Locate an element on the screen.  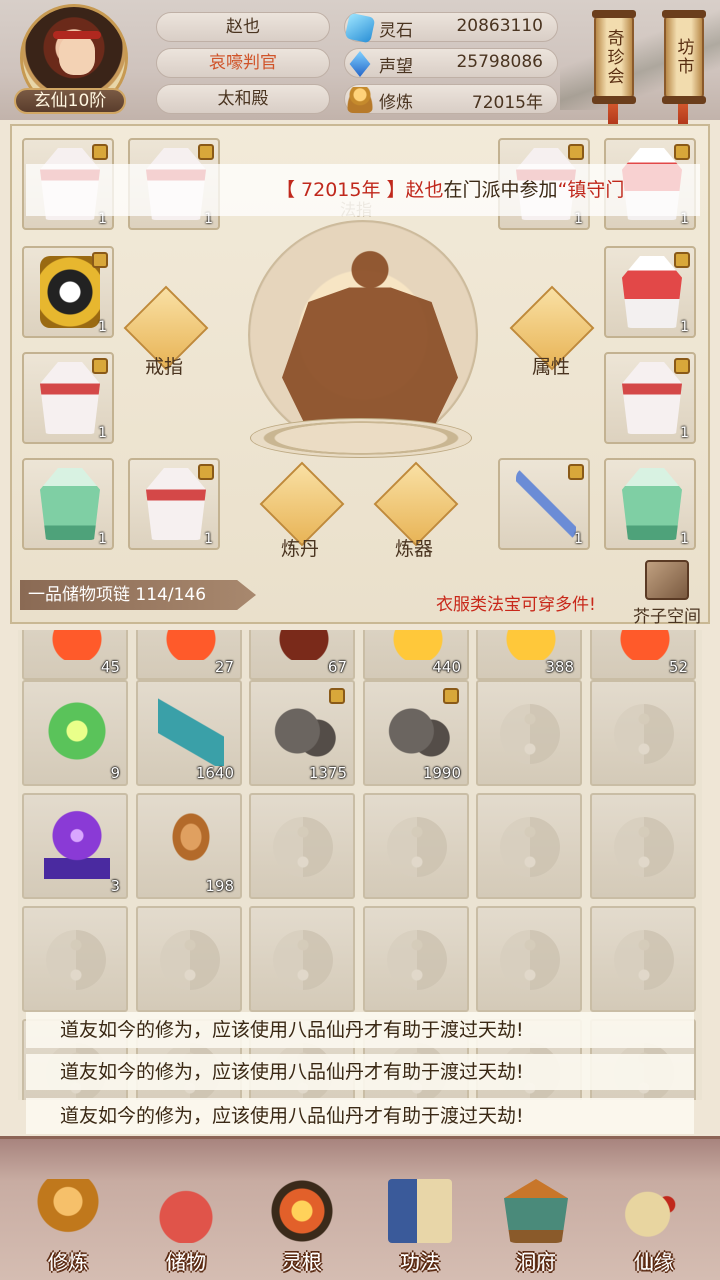
mustard-space-button: 芥子空间 is located at coordinates (667, 593).